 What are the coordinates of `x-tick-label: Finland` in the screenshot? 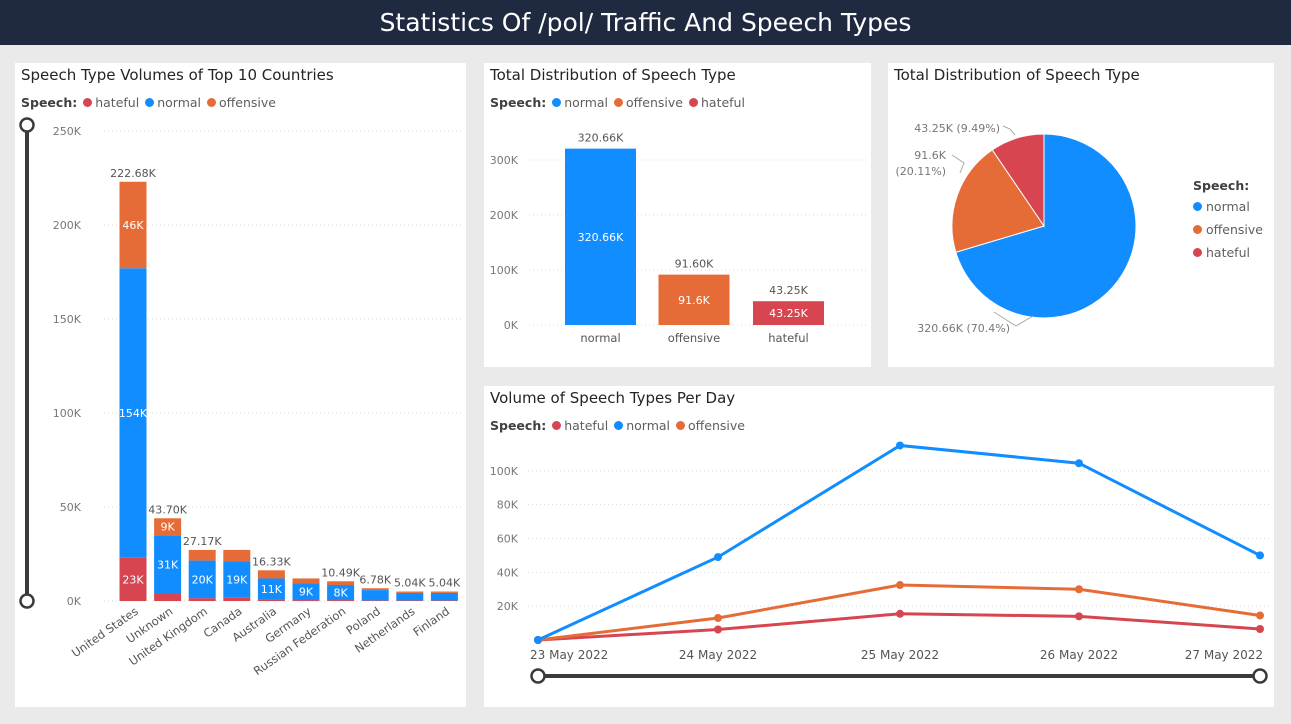 It's located at (431, 621).